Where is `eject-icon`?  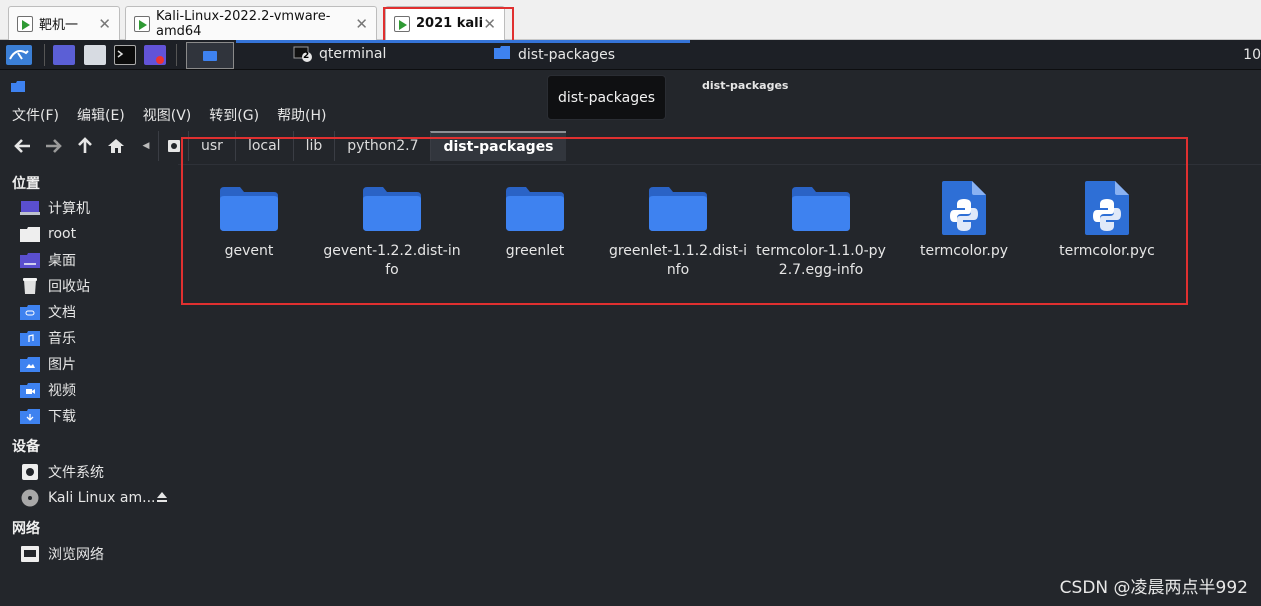
eject-icon is located at coordinates (162, 497).